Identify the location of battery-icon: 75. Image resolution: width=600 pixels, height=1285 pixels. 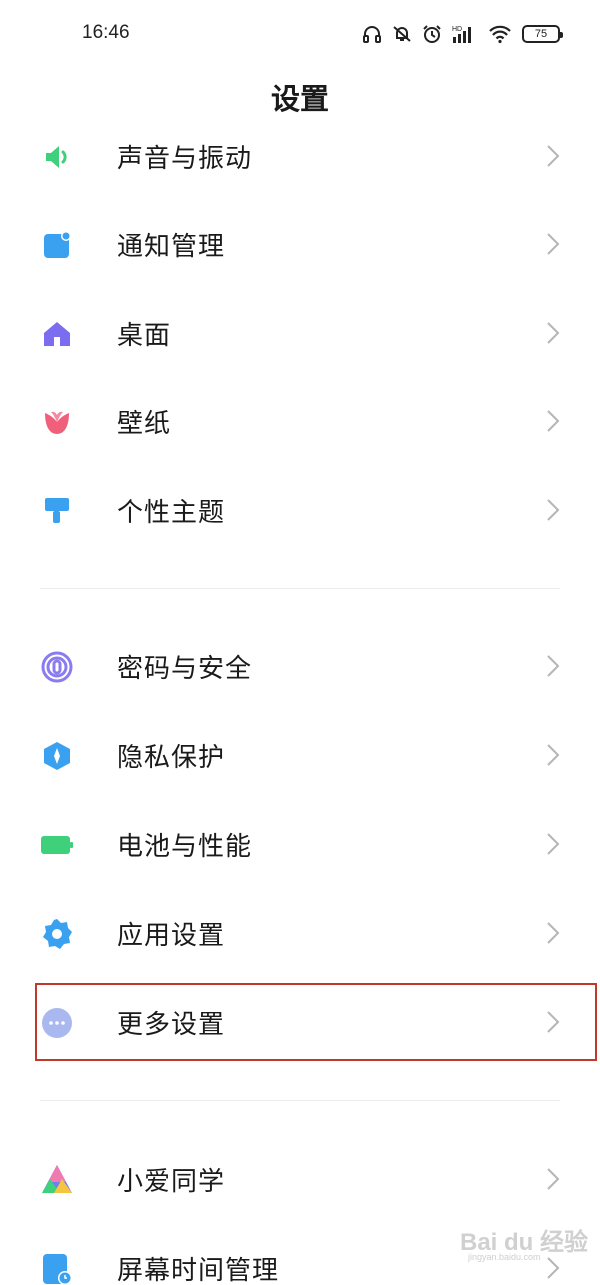
(542, 34).